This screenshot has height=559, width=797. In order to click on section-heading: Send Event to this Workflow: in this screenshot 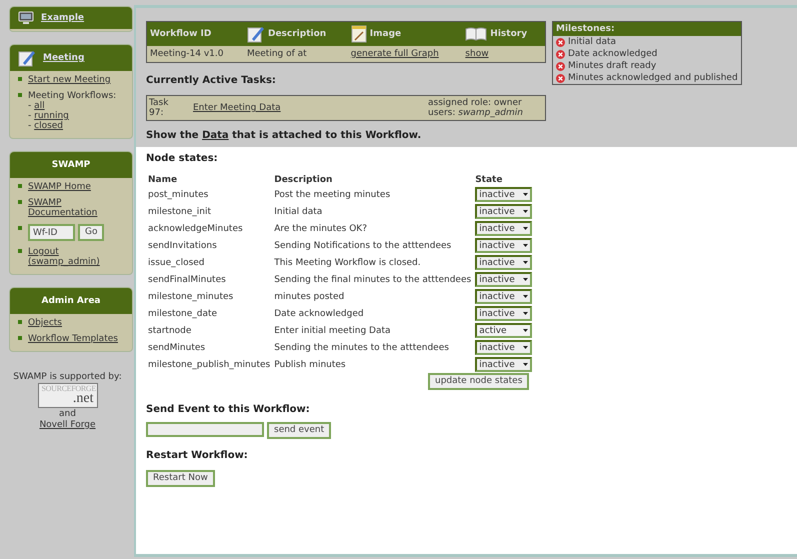, I will do `click(228, 409)`.